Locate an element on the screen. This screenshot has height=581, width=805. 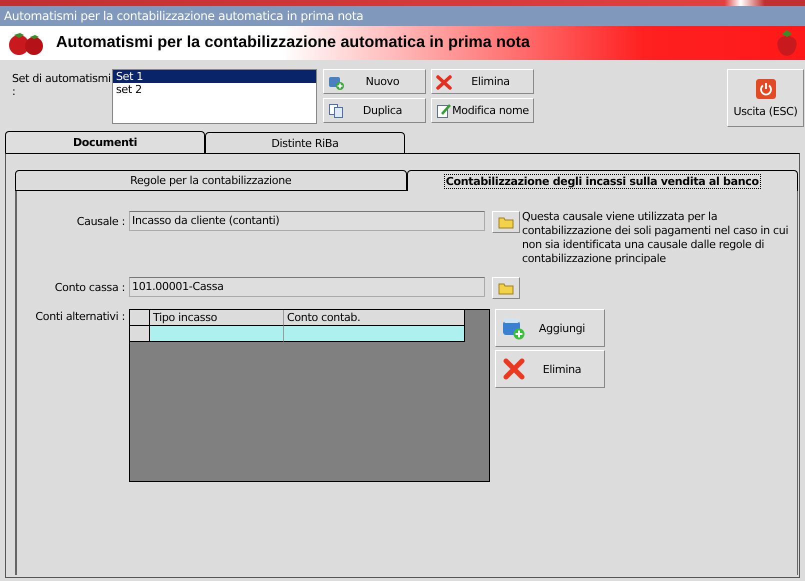
toolbar-button: Duplica is located at coordinates (374, 110).